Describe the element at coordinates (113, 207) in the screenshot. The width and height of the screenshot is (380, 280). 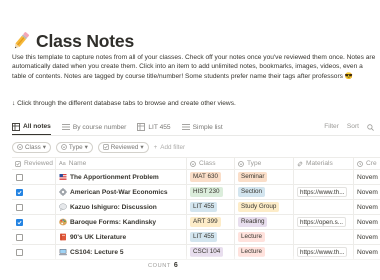
I see `note-title: Kazuo Ishiguro: Discussion` at that location.